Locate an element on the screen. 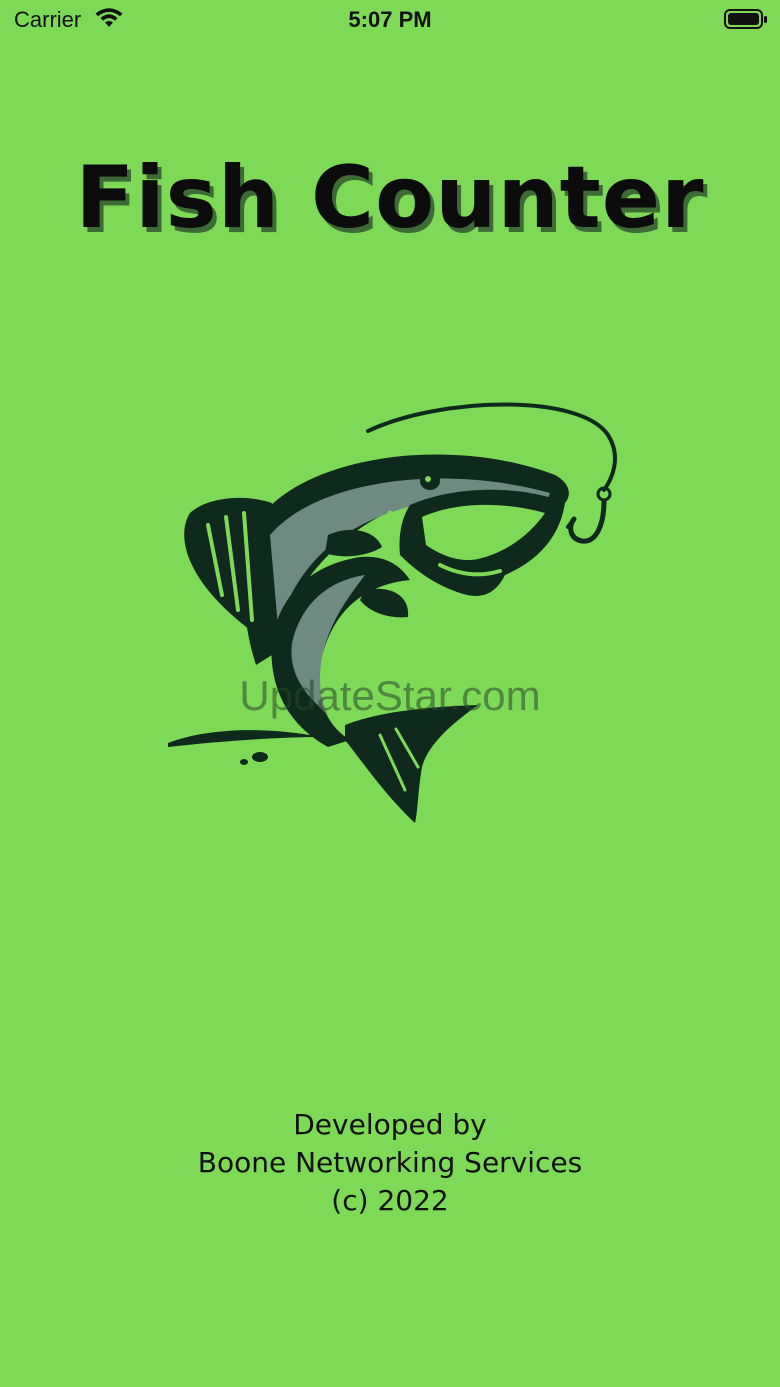  app-title: Fish Counter is located at coordinates (390, 198).